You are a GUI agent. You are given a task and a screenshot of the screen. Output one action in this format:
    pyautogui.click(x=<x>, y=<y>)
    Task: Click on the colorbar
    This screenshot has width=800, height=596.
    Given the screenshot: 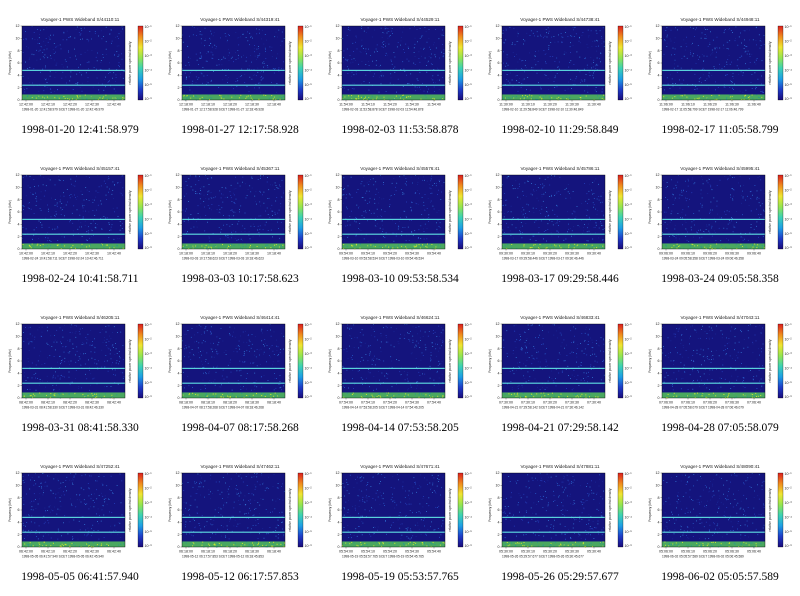 What is the action you would take?
    pyautogui.click(x=620, y=63)
    